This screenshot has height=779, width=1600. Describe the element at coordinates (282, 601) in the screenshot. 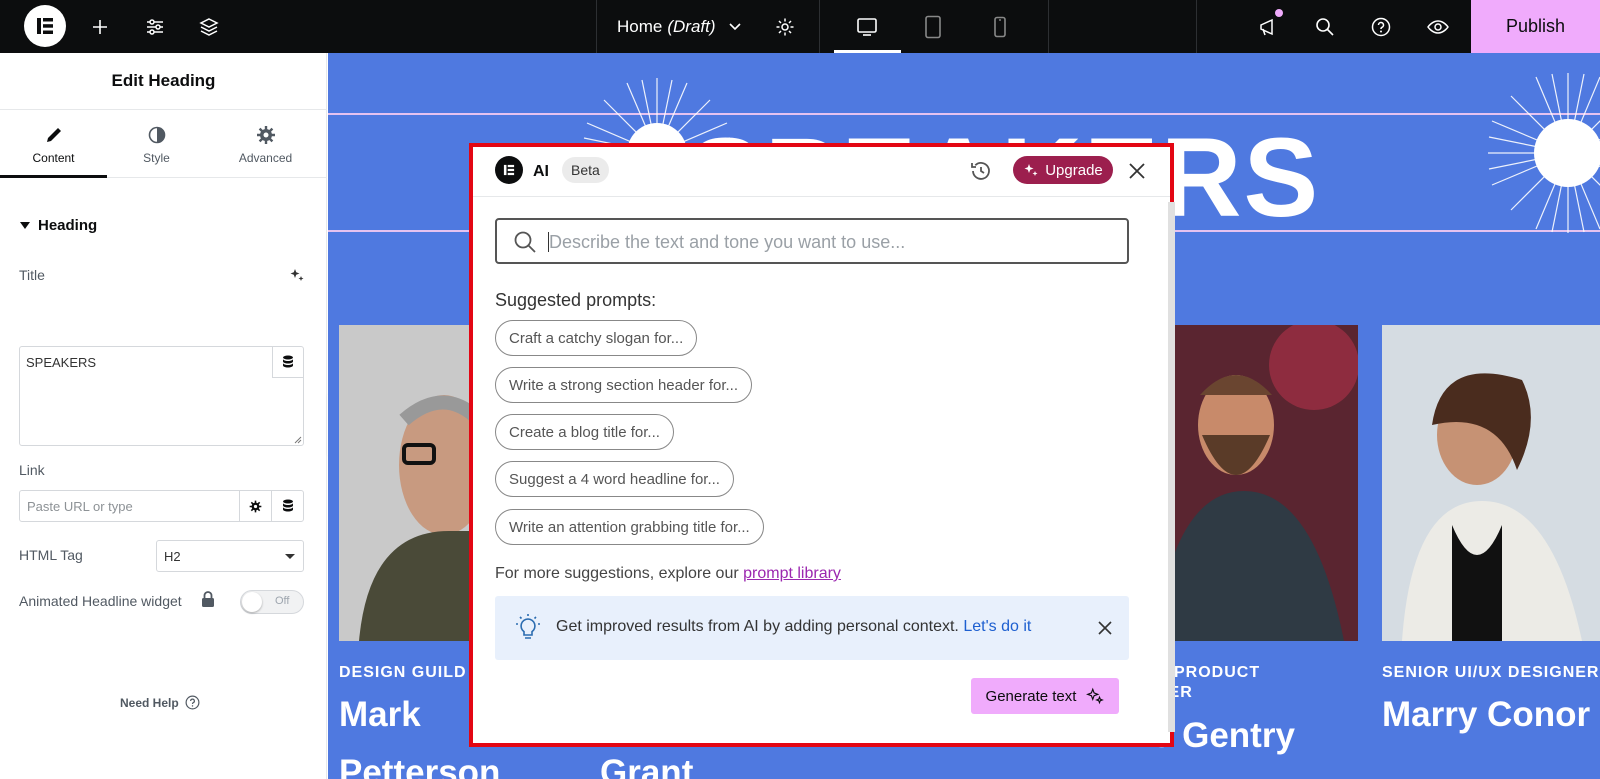

I see `toggle-state: Off` at that location.